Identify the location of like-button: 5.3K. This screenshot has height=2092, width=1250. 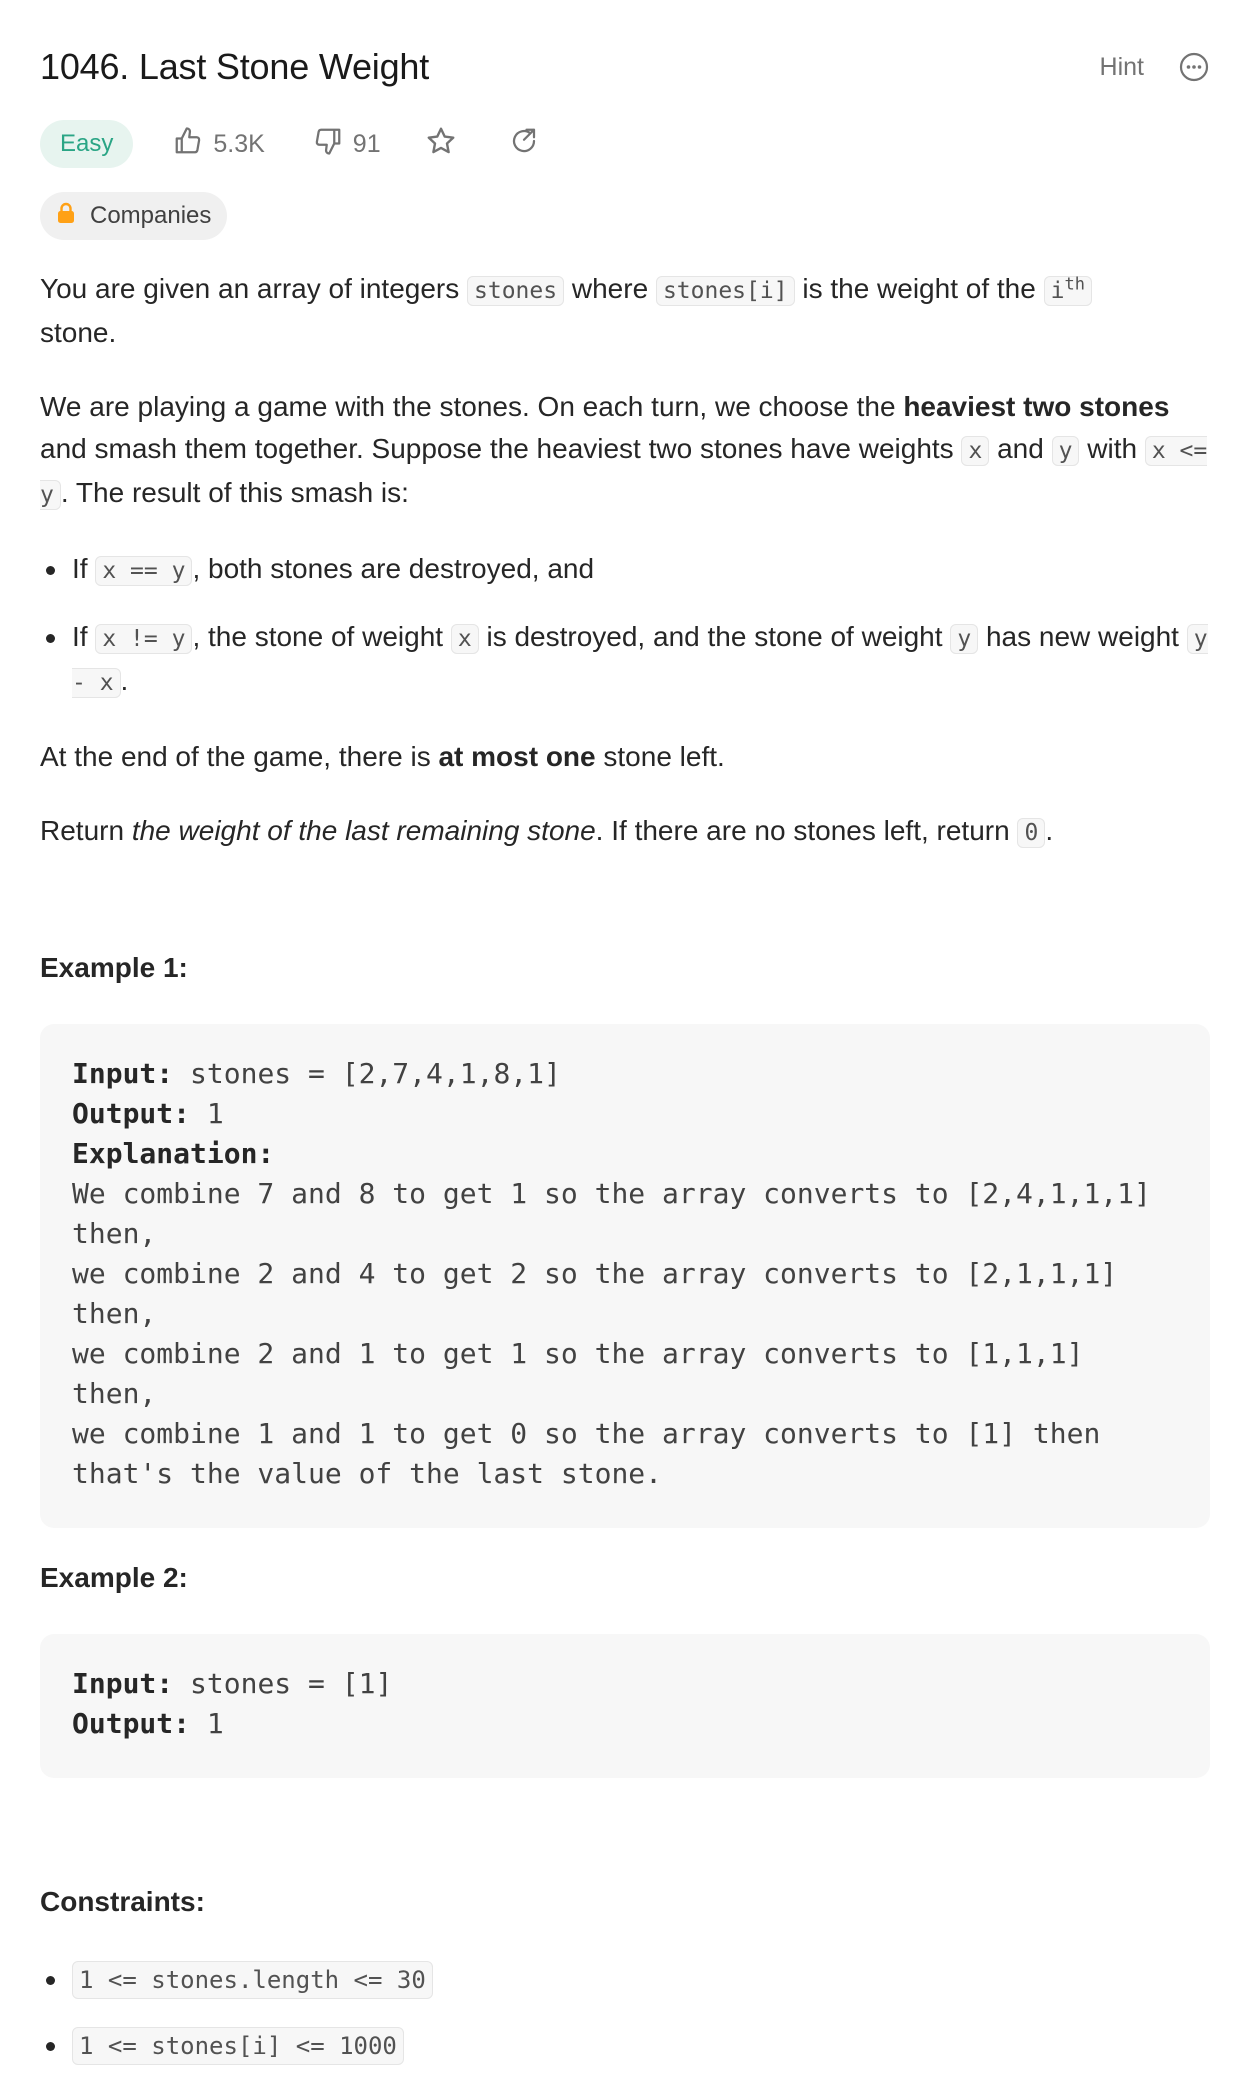
(219, 144).